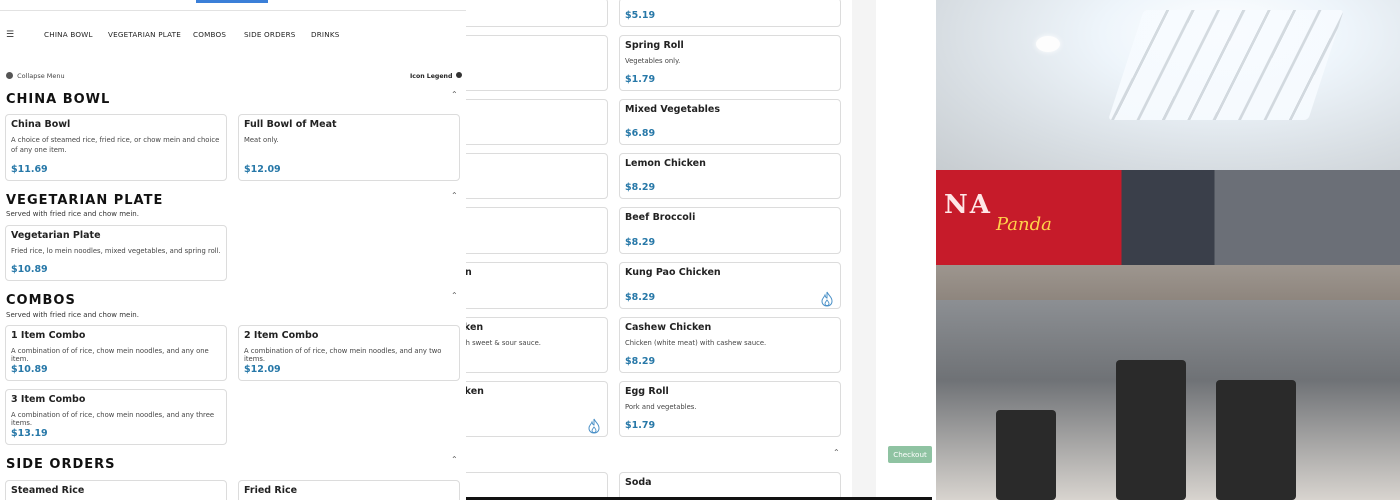 The height and width of the screenshot is (500, 1400). Describe the element at coordinates (654, 45) in the screenshot. I see `item-name: Spring Roll` at that location.